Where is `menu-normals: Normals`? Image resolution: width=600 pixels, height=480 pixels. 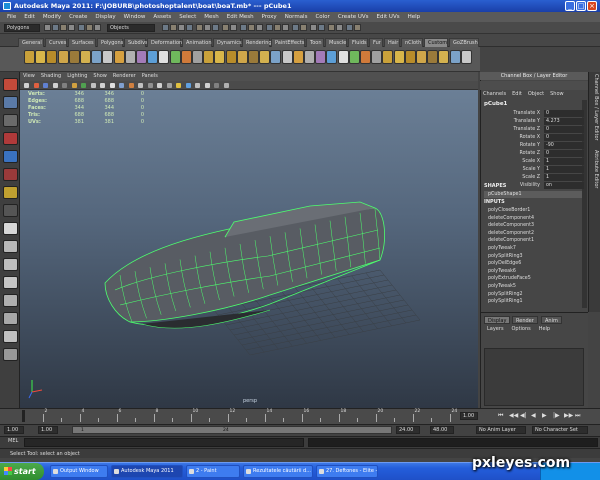 menu-normals: Normals is located at coordinates (296, 17).